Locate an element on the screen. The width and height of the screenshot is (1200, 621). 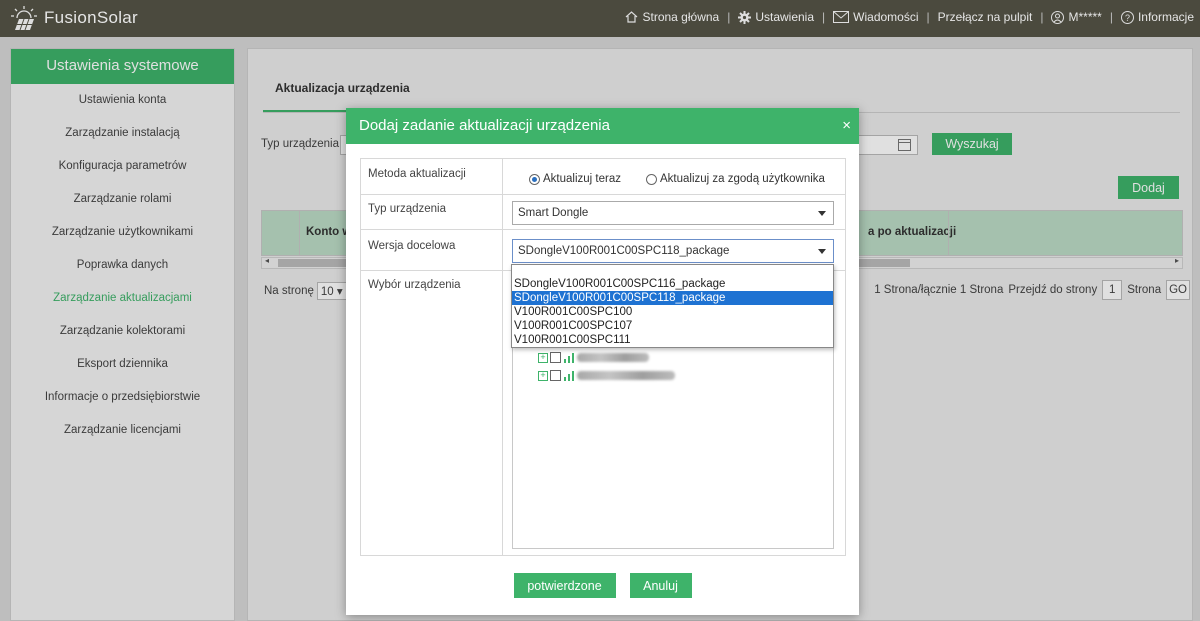
radio-upgrade-now: Aktualizuj teraz is located at coordinates (575, 179).